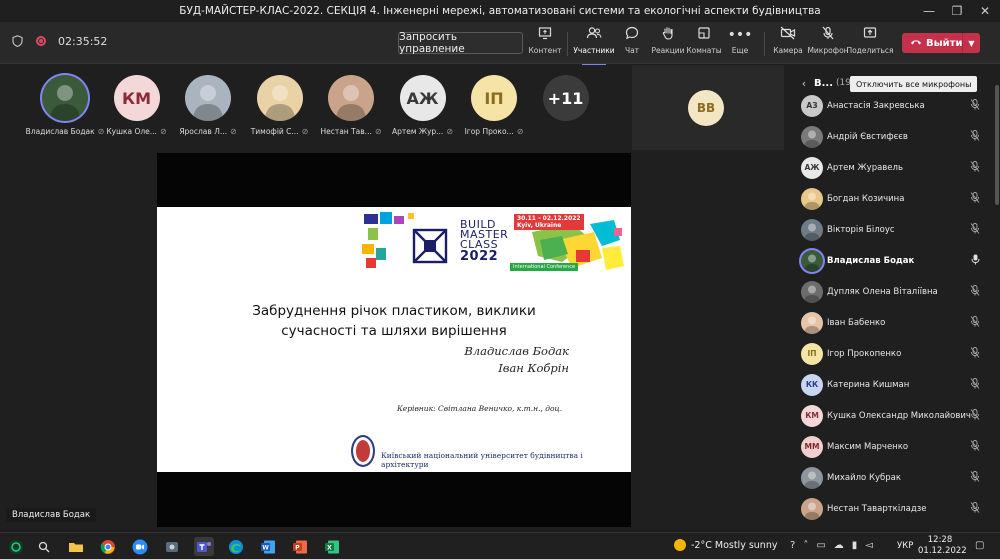 Image resolution: width=1000 pixels, height=559 pixels. What do you see at coordinates (868, 384) in the screenshot?
I see `participant-name: Катерина Кишман` at bounding box center [868, 384].